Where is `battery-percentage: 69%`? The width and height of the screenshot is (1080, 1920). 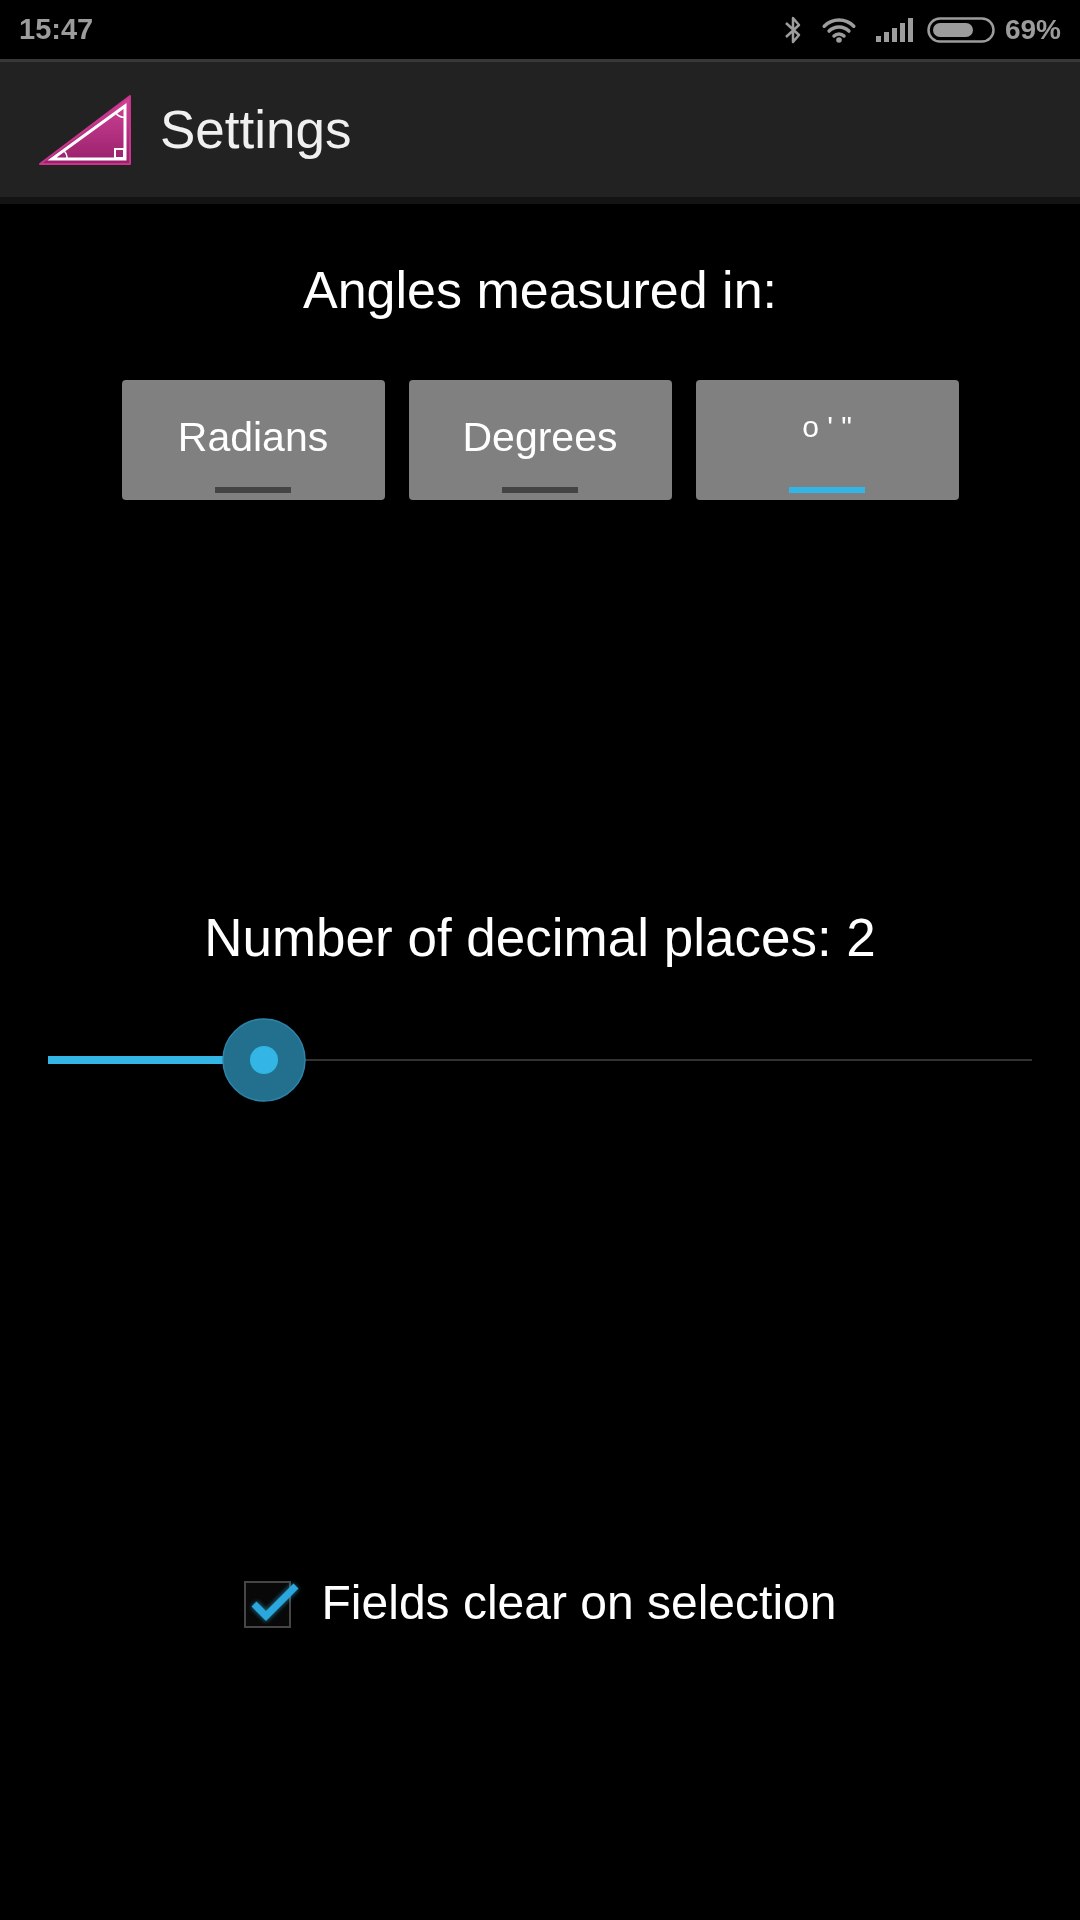
battery-percentage: 69% is located at coordinates (1032, 29).